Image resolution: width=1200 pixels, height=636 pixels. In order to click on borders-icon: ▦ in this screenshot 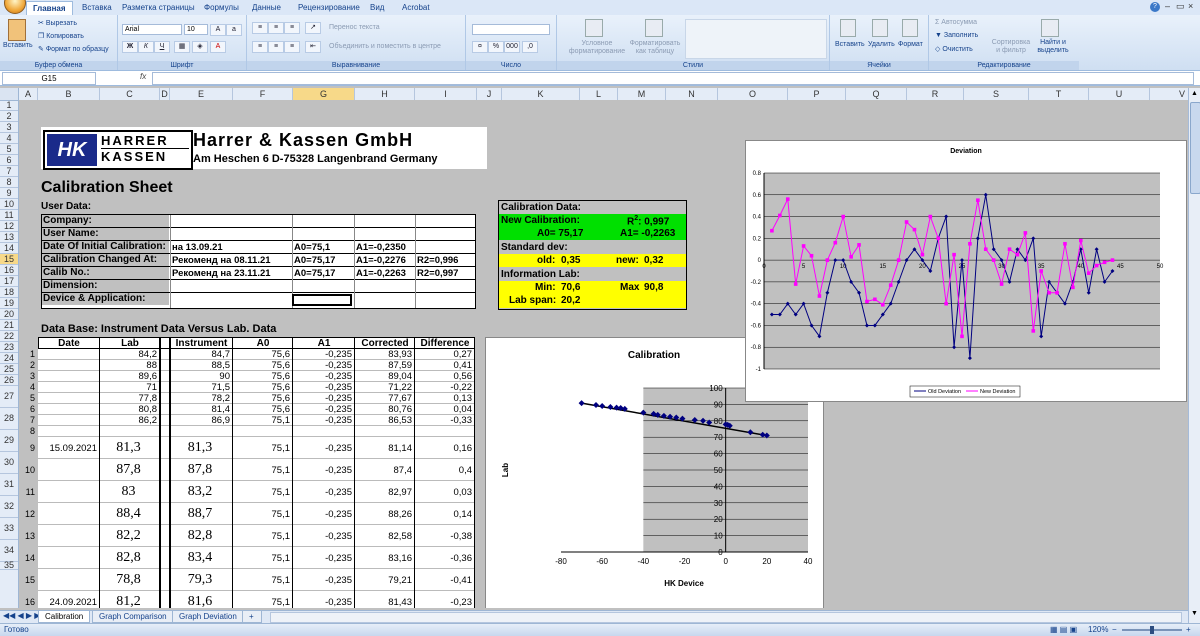, I will do `click(182, 47)`.